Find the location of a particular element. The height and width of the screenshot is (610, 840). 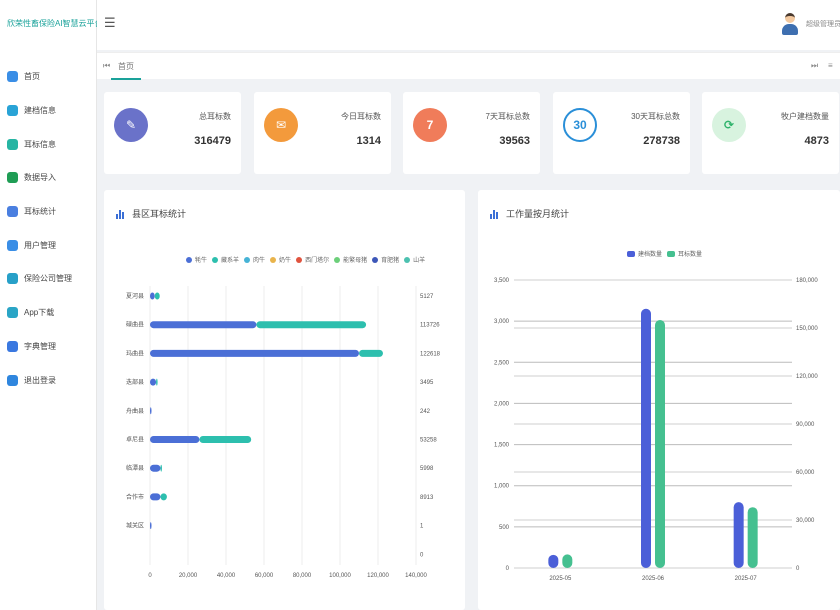

x-tick-label: 120,000 is located at coordinates (378, 576).